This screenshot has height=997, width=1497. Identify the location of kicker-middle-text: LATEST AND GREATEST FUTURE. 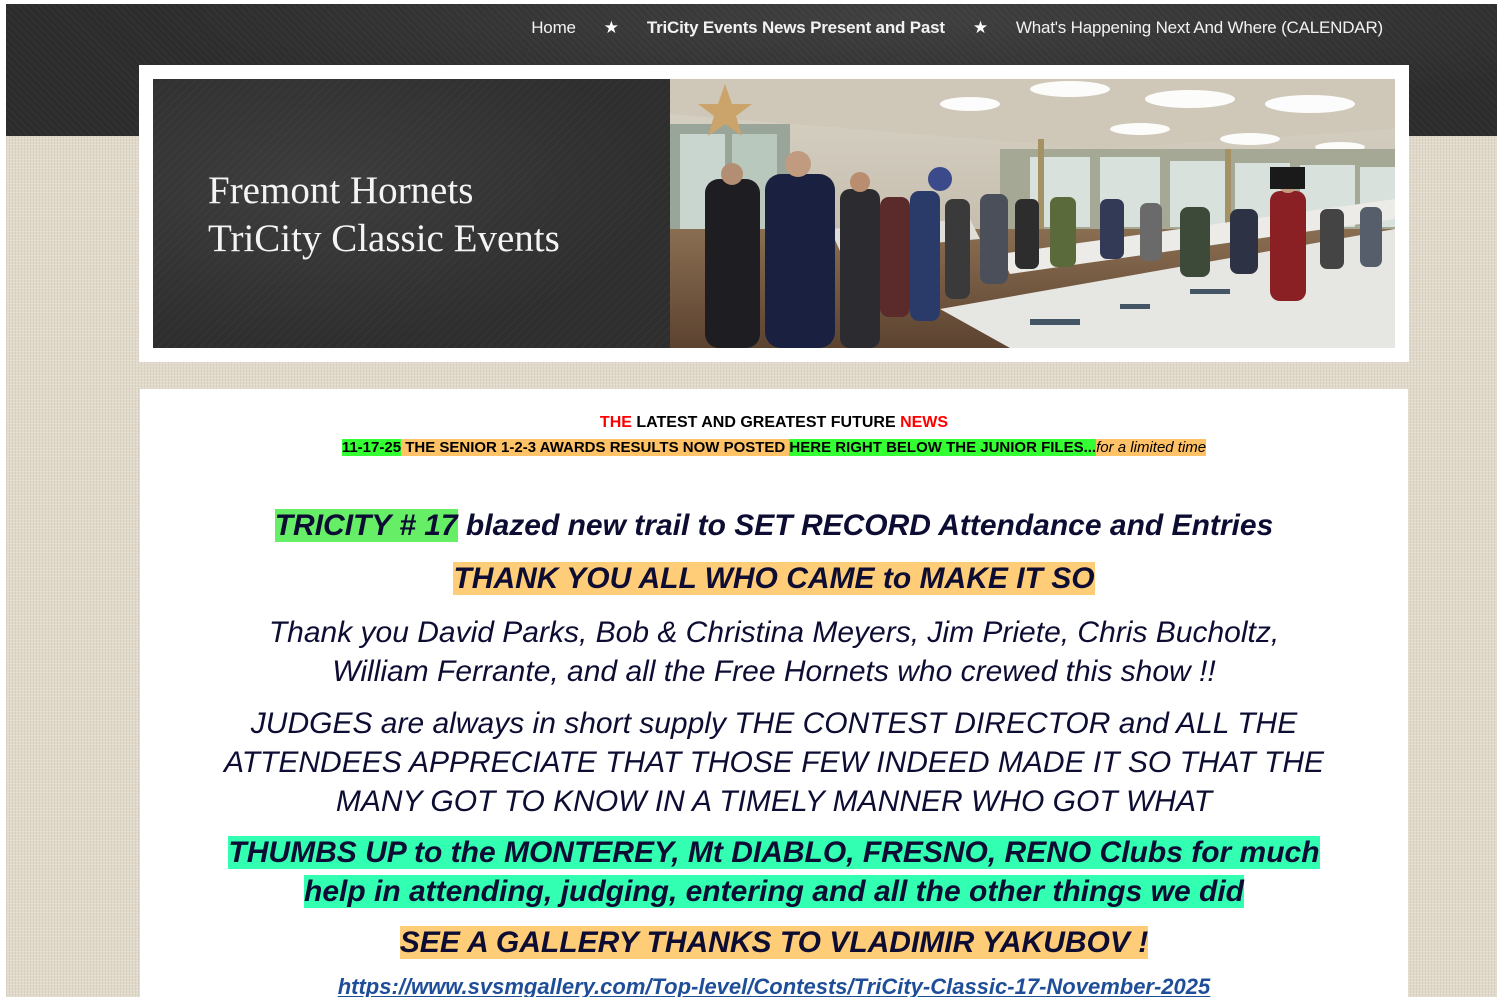
(766, 422).